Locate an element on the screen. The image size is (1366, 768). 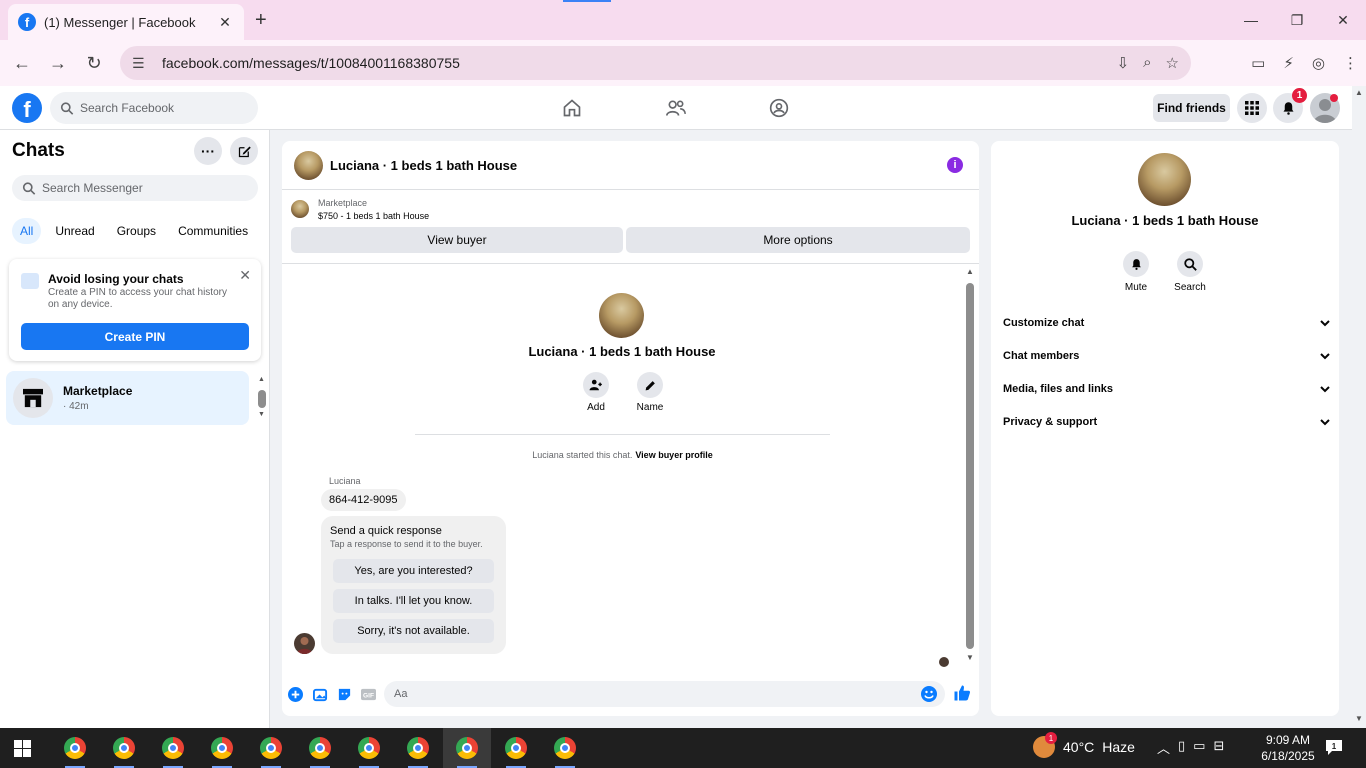
filter-communities: Communities is located at coordinates (213, 231).